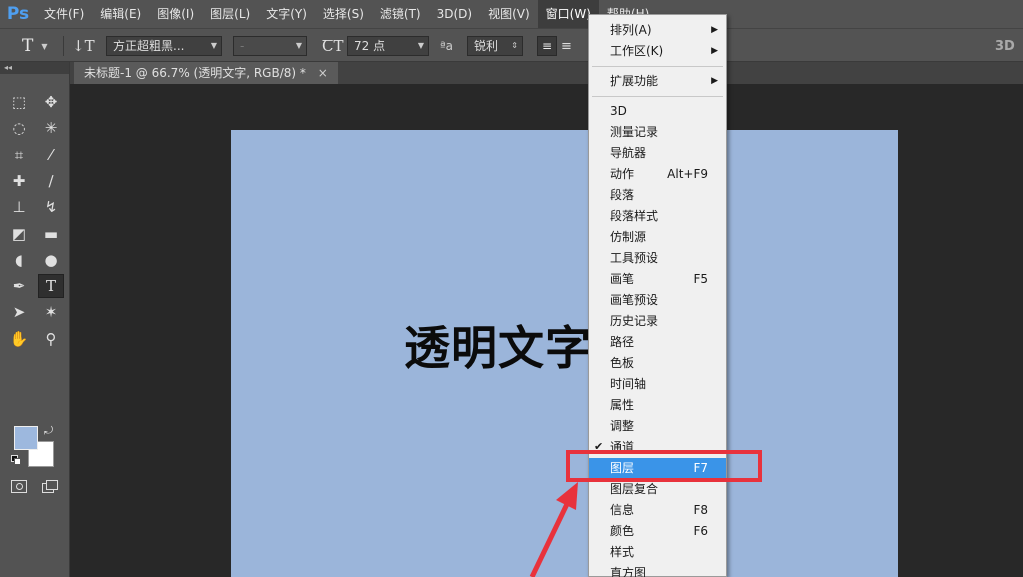 This screenshot has height=577, width=1023. I want to click on window-menu-item-27: 直方图, so click(657, 570).